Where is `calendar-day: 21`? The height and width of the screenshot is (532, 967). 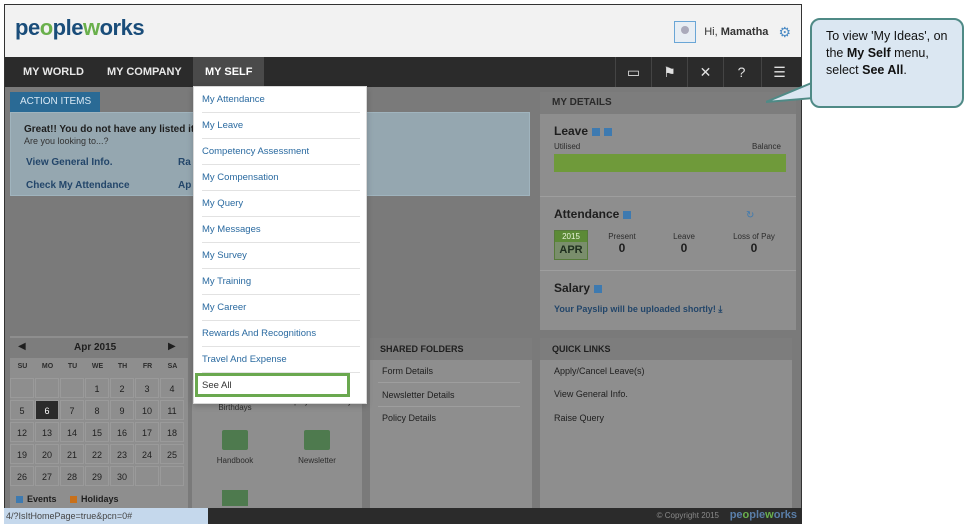
calendar-day: 21 is located at coordinates (72, 454).